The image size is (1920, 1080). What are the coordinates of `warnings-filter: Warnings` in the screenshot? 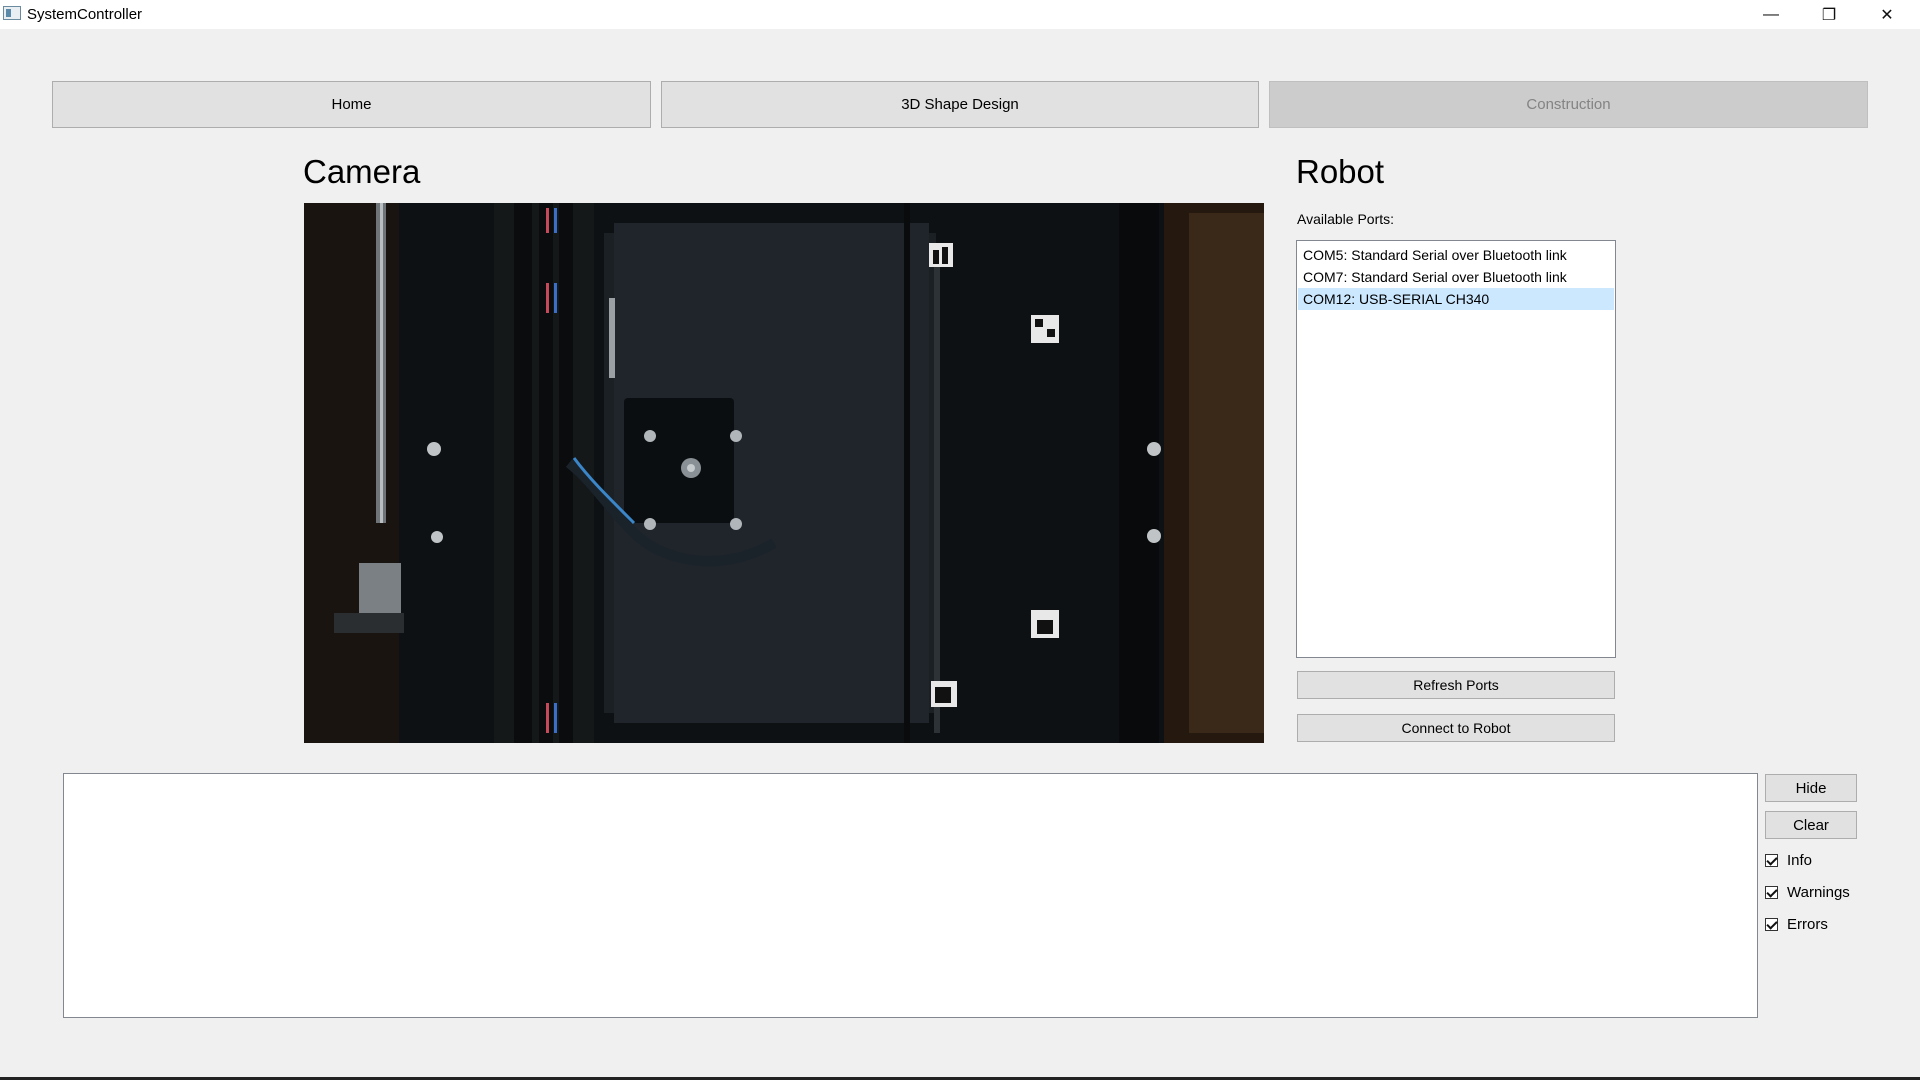 It's located at (1807, 892).